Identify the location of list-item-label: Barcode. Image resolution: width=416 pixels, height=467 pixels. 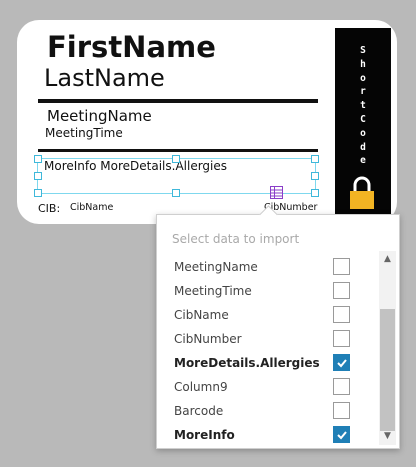
(199, 411).